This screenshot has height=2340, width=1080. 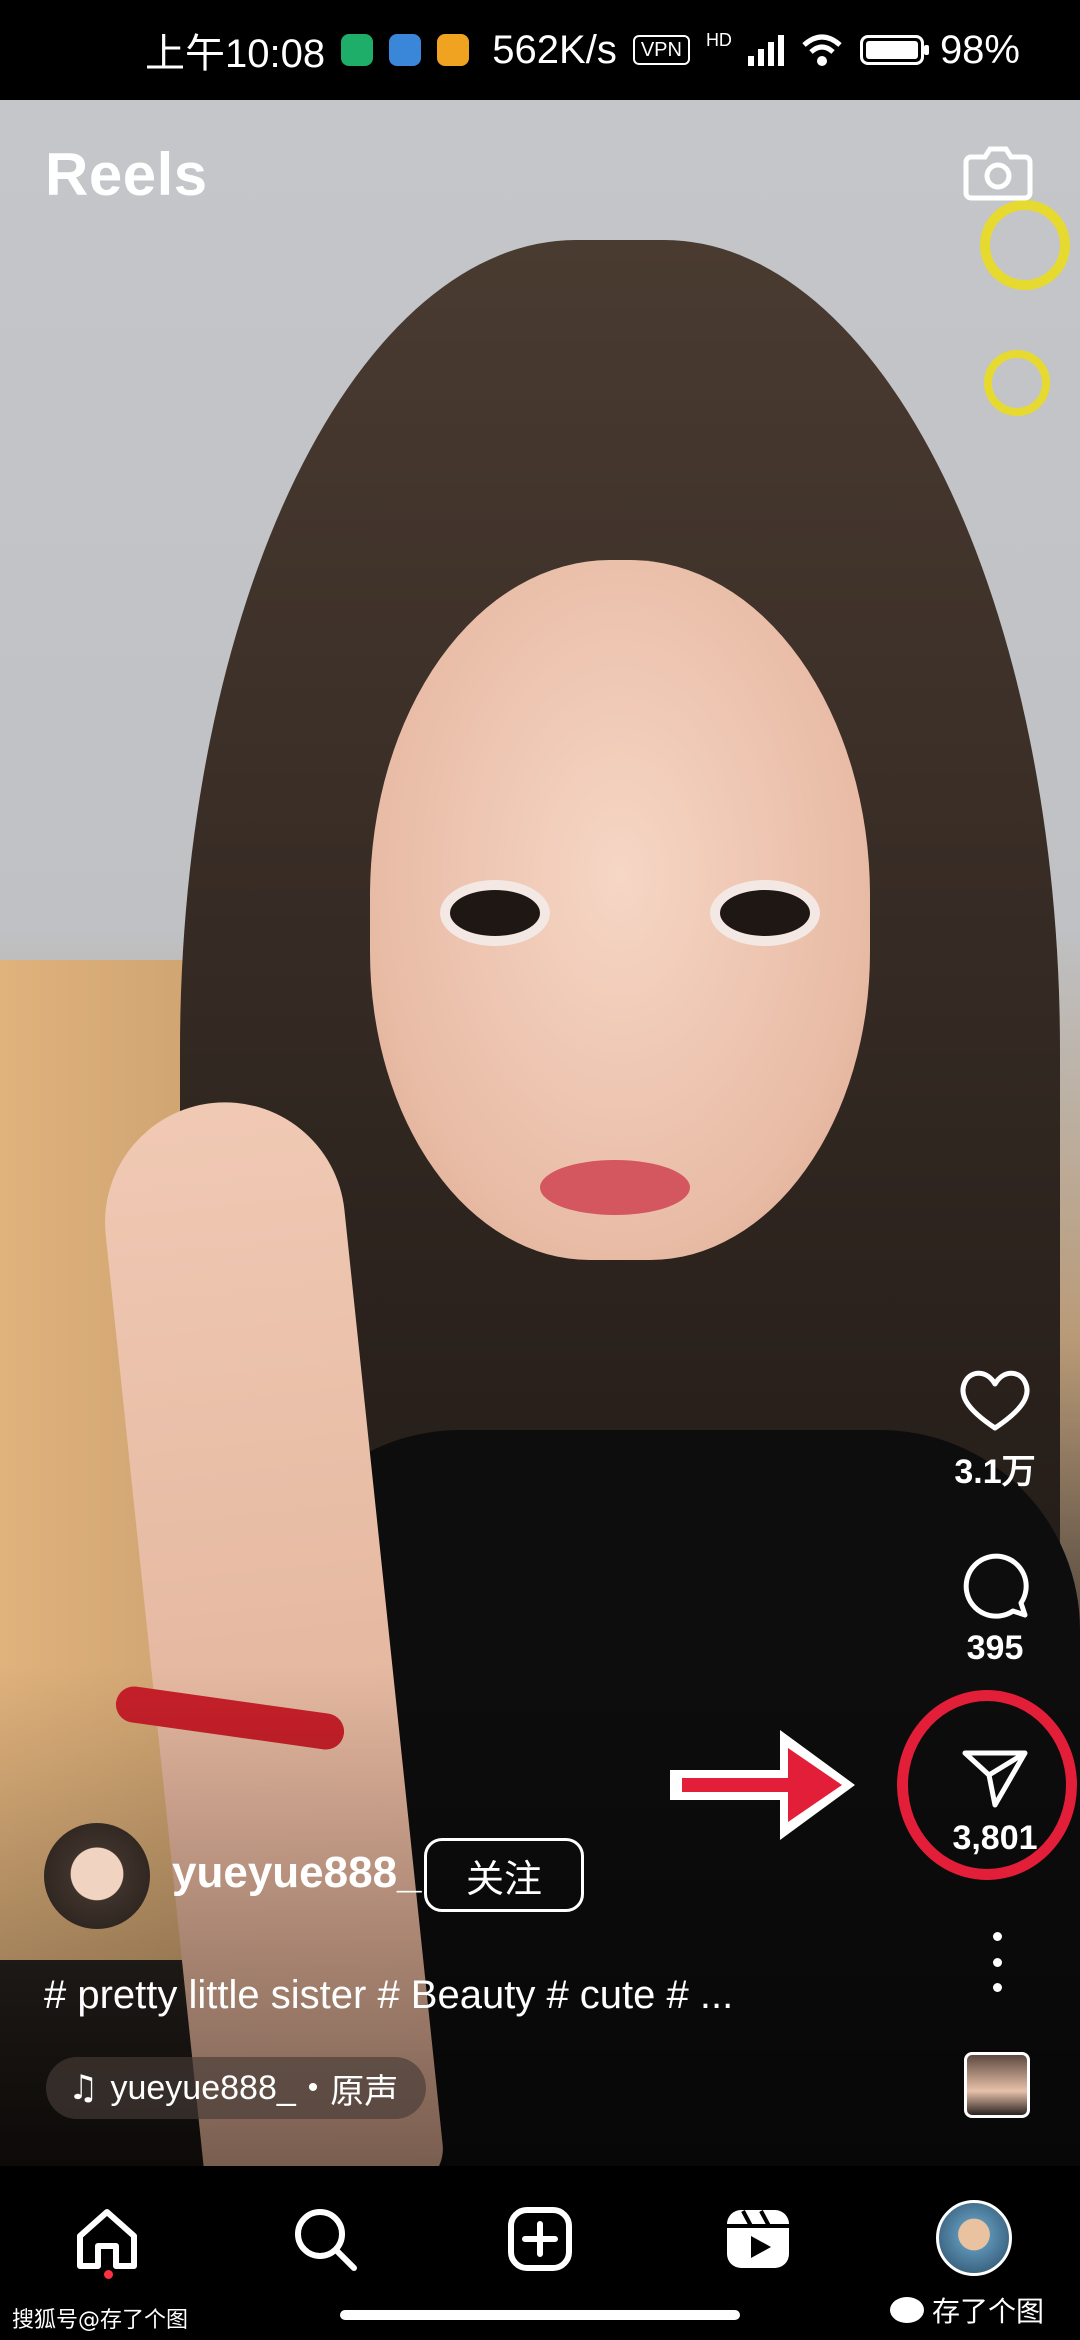 What do you see at coordinates (540, 2239) in the screenshot?
I see `add-icon` at bounding box center [540, 2239].